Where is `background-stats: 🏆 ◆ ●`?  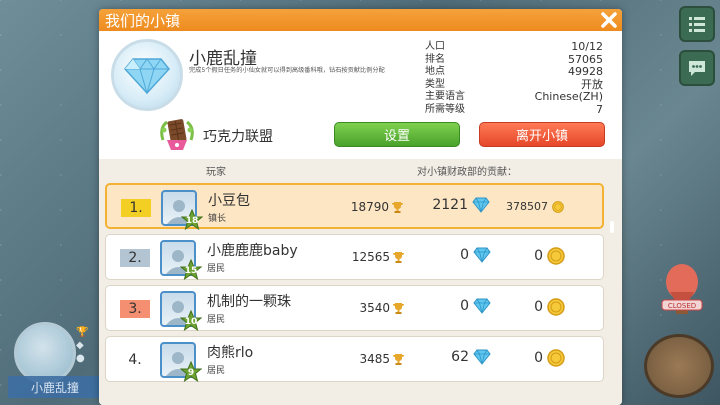 background-stats: 🏆 ◆ ● is located at coordinates (82, 345).